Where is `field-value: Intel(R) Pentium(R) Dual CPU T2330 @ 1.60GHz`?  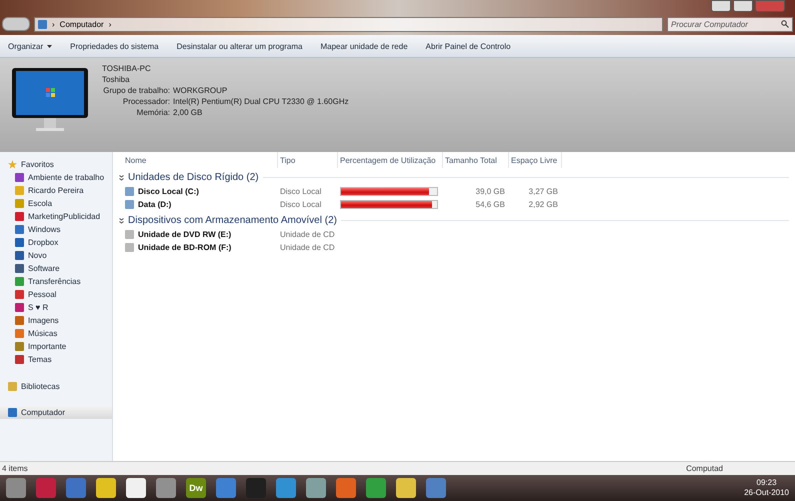
field-value: Intel(R) Pentium(R) Dual CPU T2330 @ 1.60GHz is located at coordinates (261, 101).